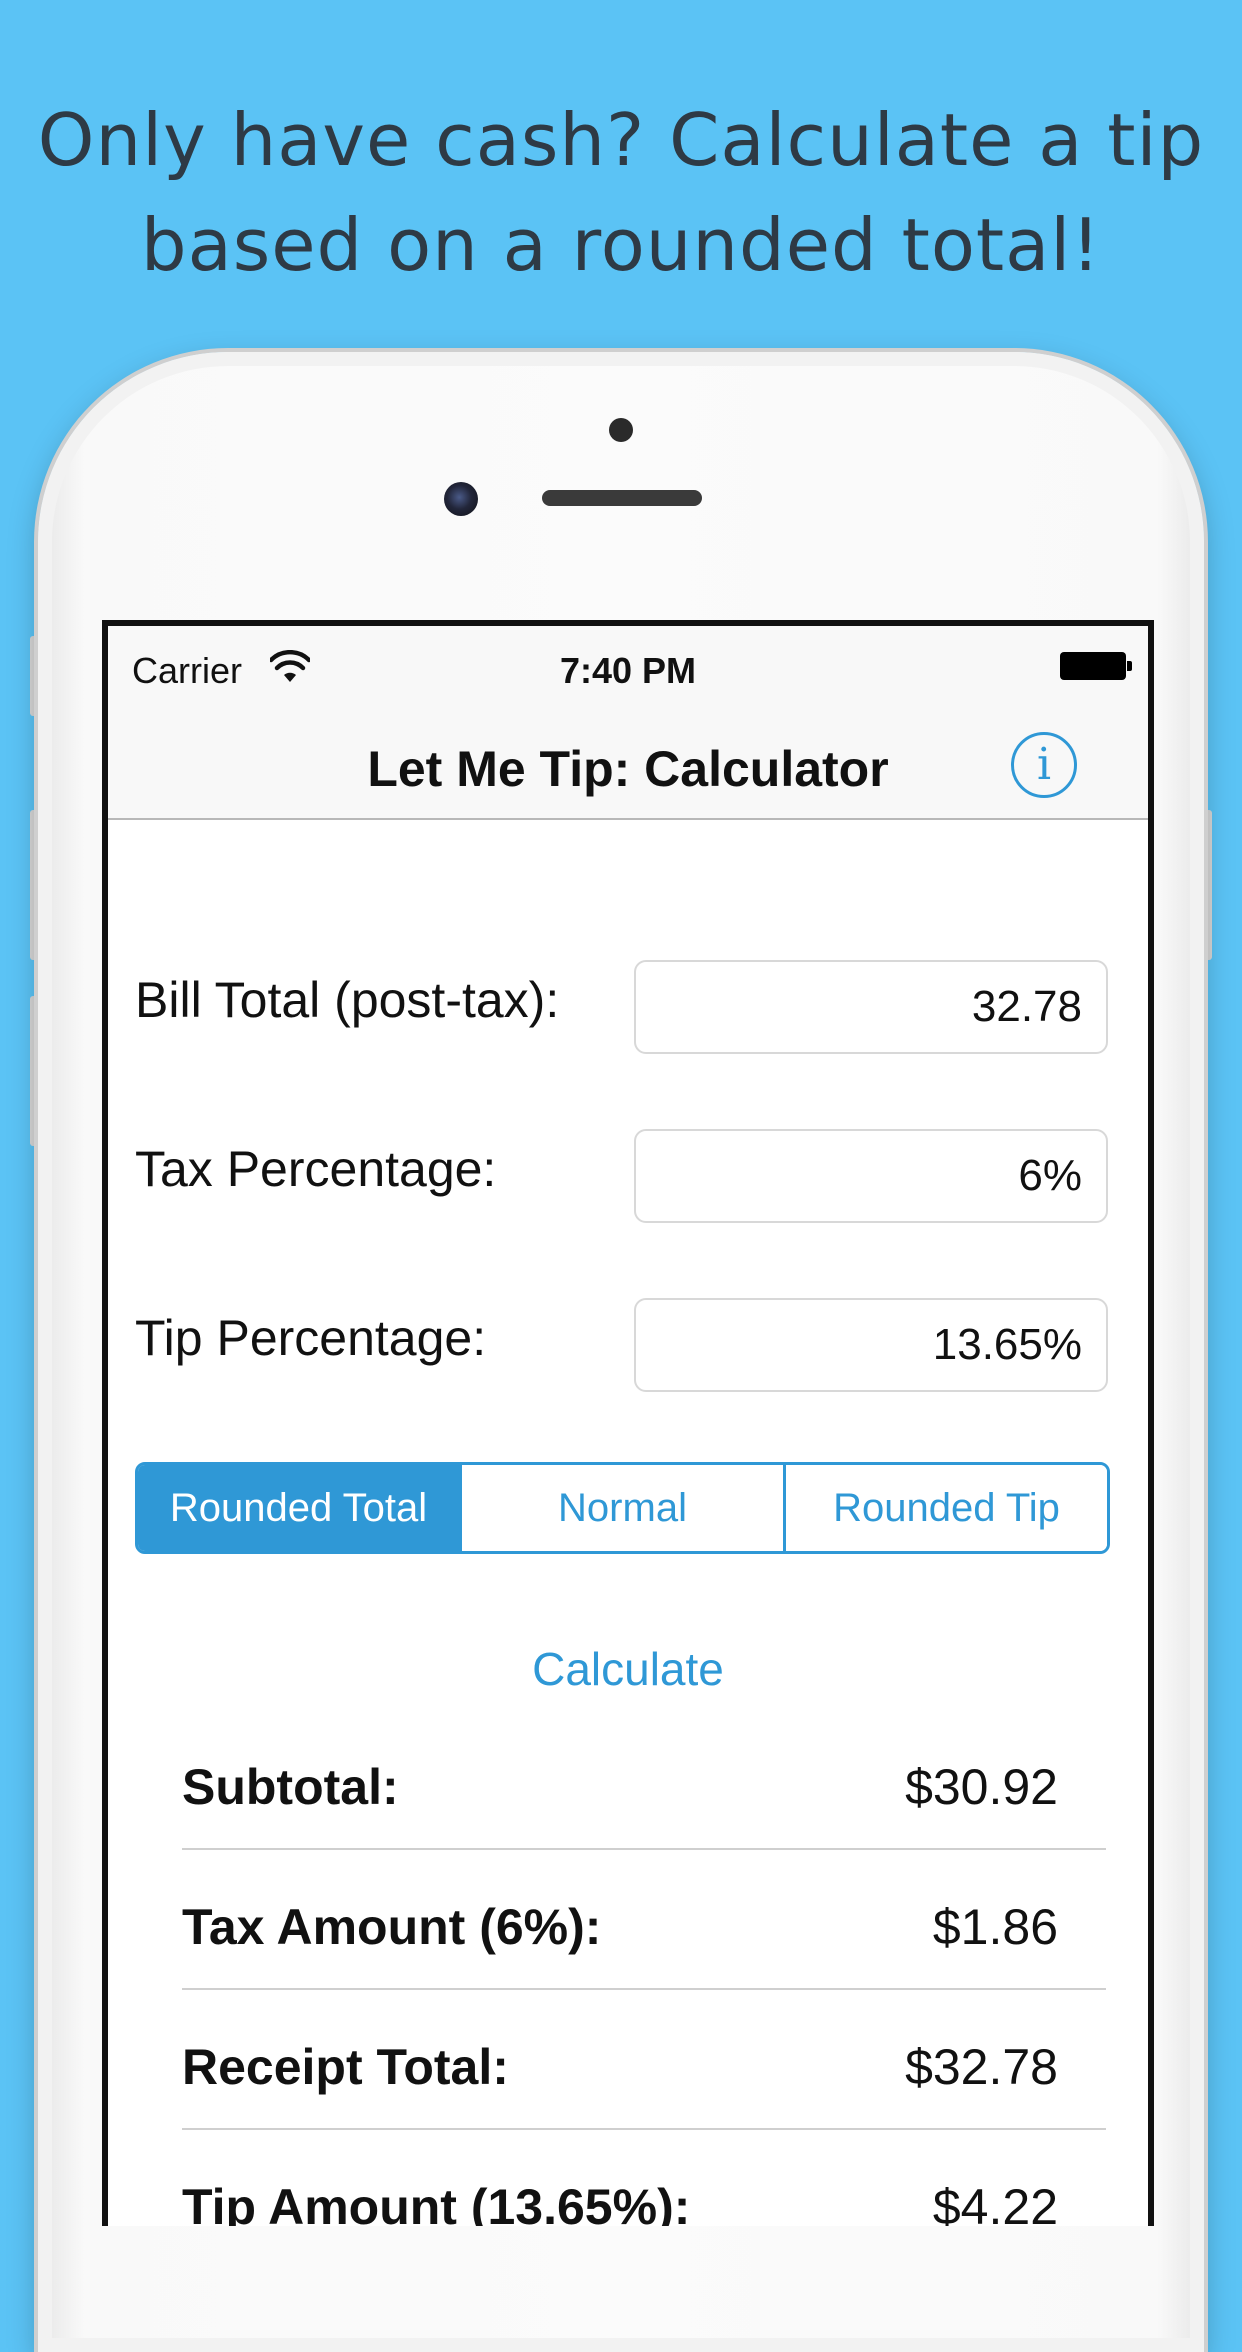 This screenshot has height=2352, width=1242. Describe the element at coordinates (461, 499) in the screenshot. I see `front-camera-icon` at that location.